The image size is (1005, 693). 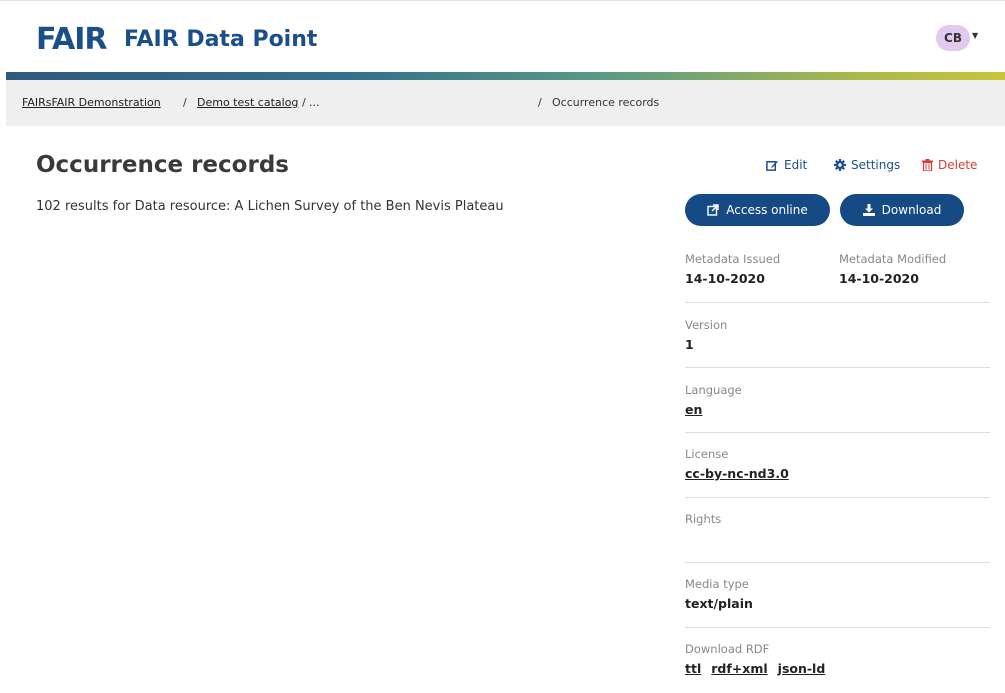 I want to click on breadcrumb-link-demo-catalog: Demo test catalog, so click(x=247, y=103).